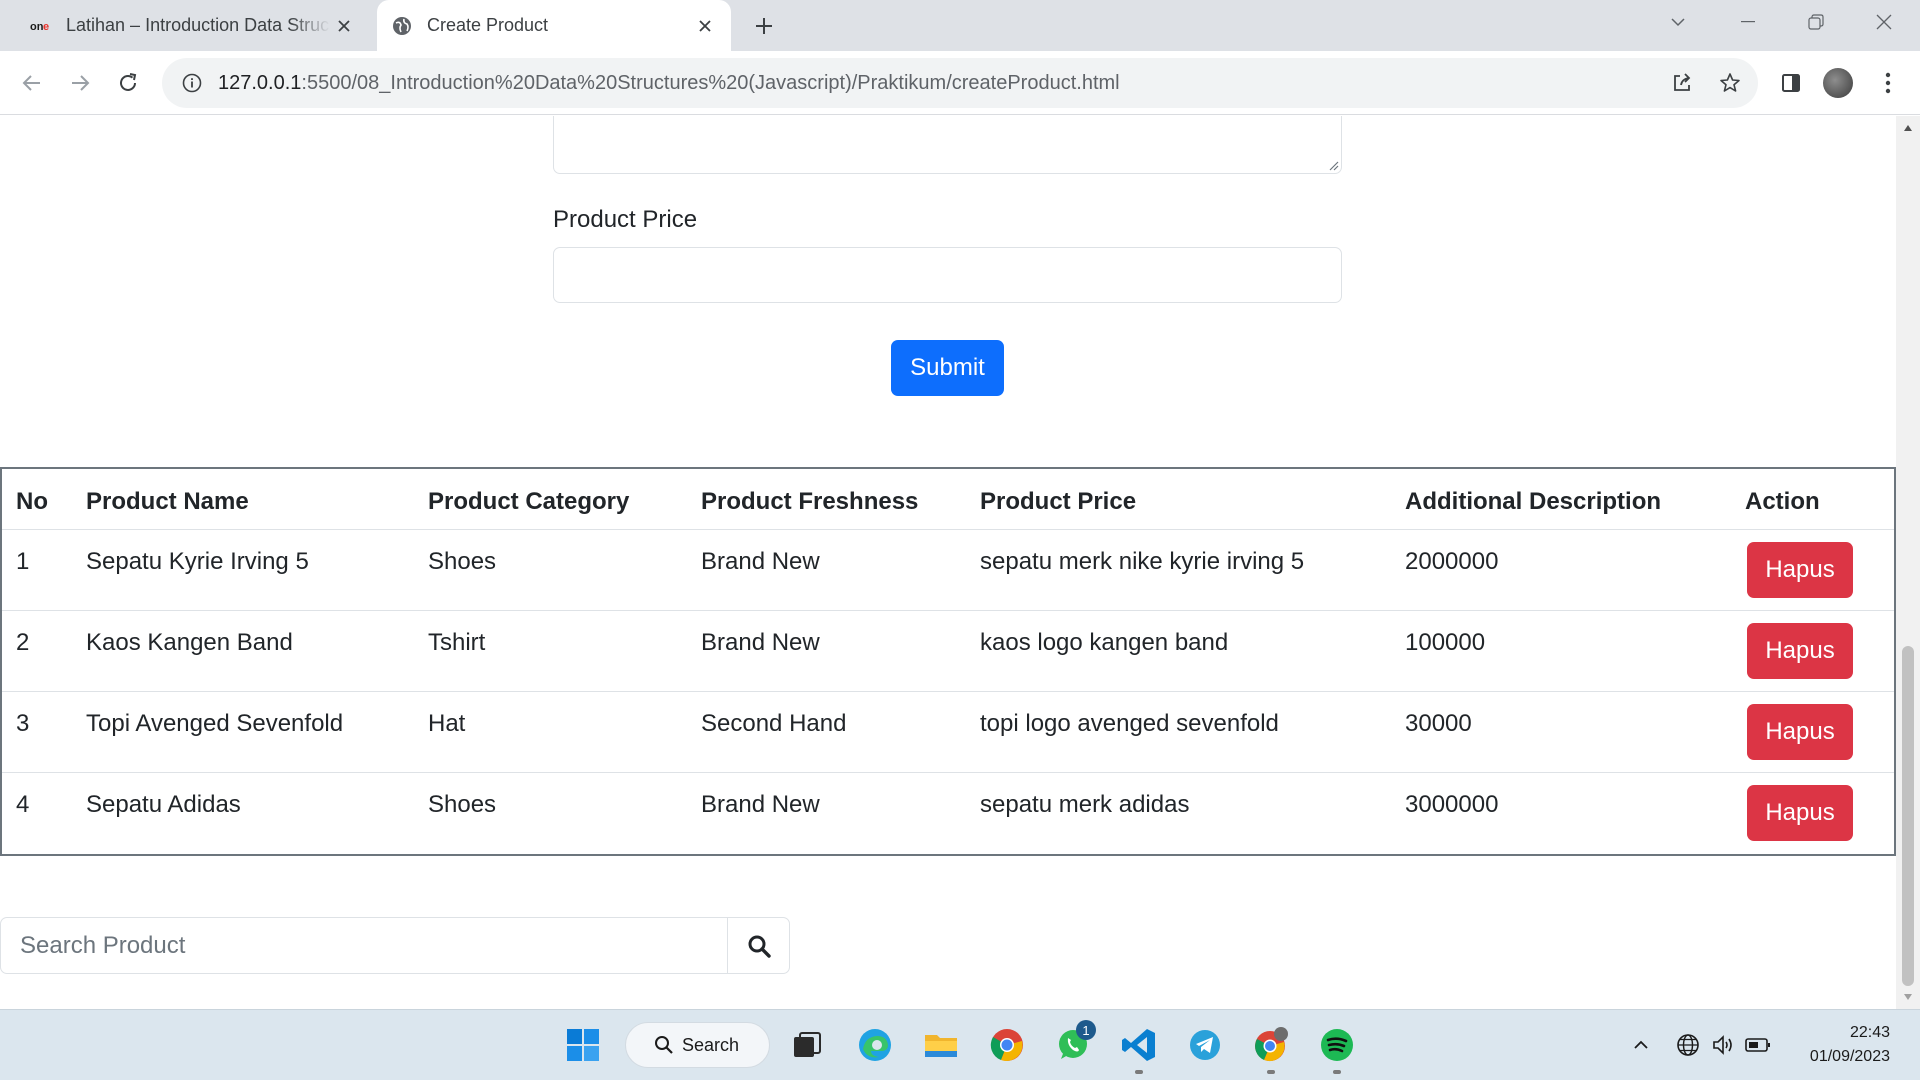 The image size is (1920, 1080). What do you see at coordinates (1884, 22) in the screenshot?
I see `close-window-button` at bounding box center [1884, 22].